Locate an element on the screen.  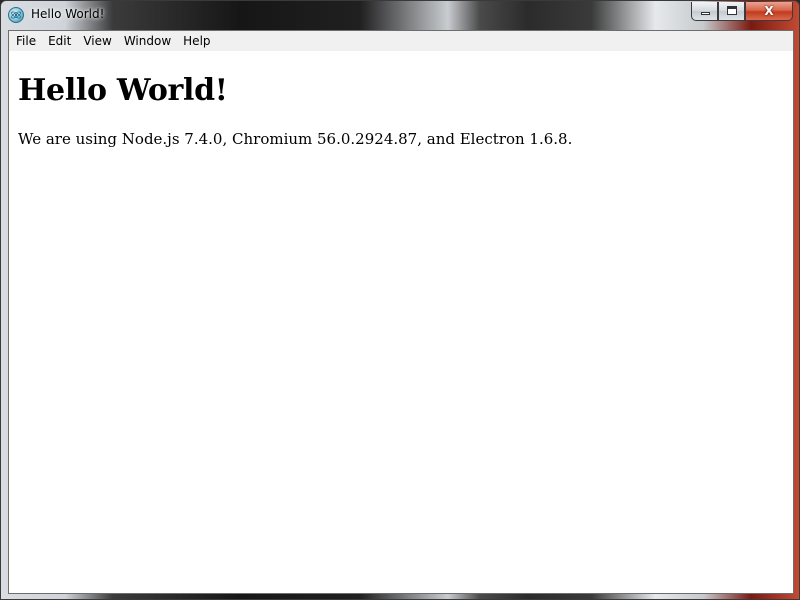
menu-view: View is located at coordinates (97, 41).